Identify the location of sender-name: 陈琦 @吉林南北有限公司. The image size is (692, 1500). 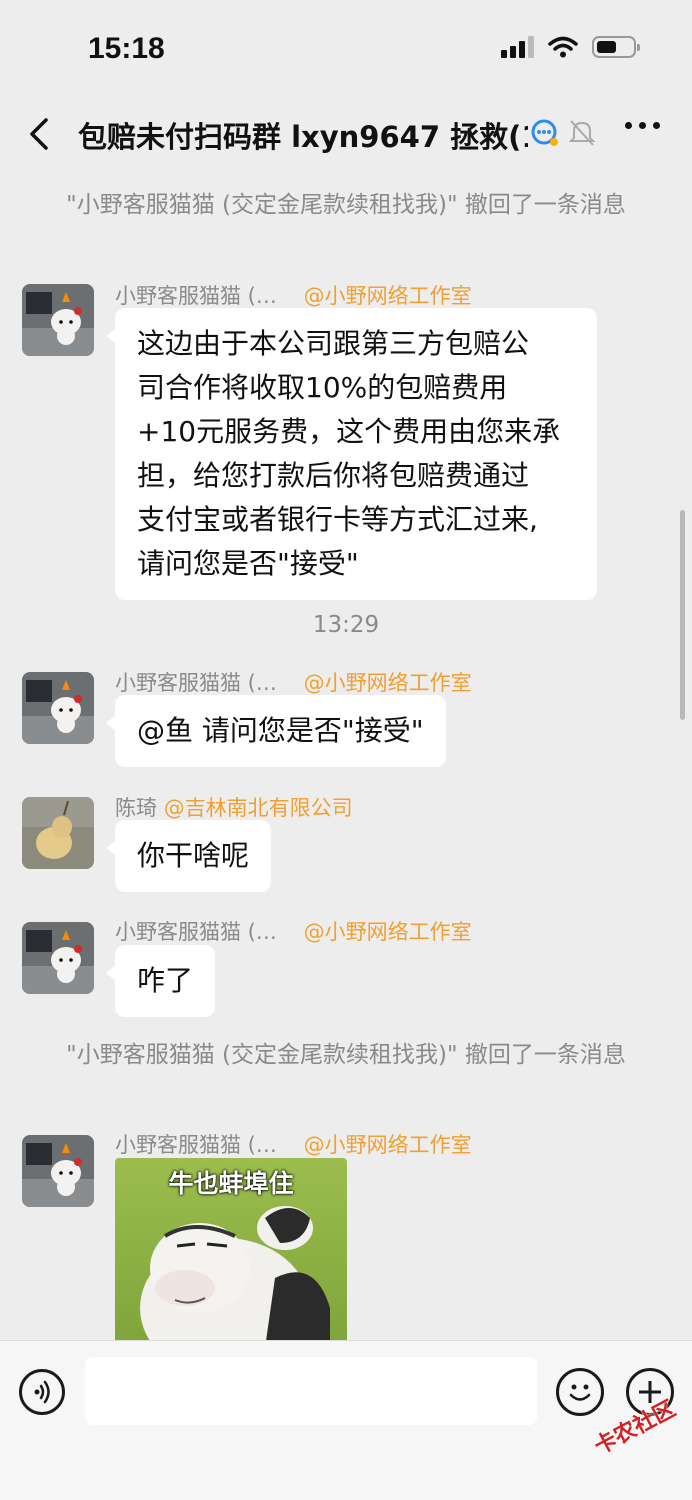
(234, 807).